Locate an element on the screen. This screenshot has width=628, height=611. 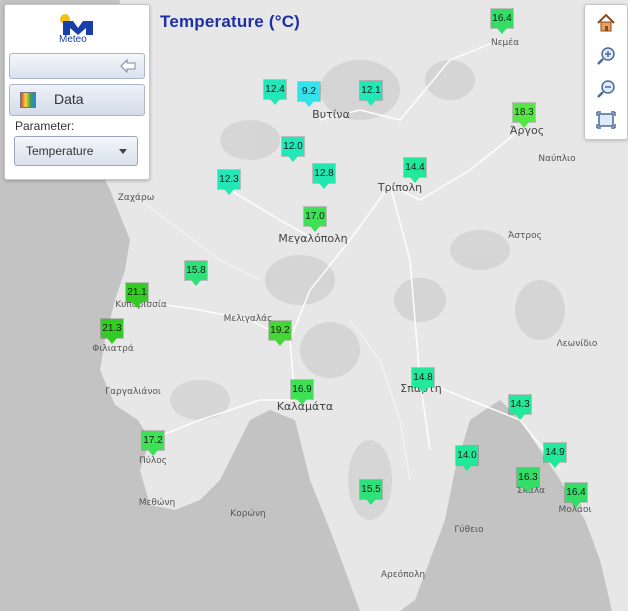
station-marker: 14.8 is located at coordinates (423, 380).